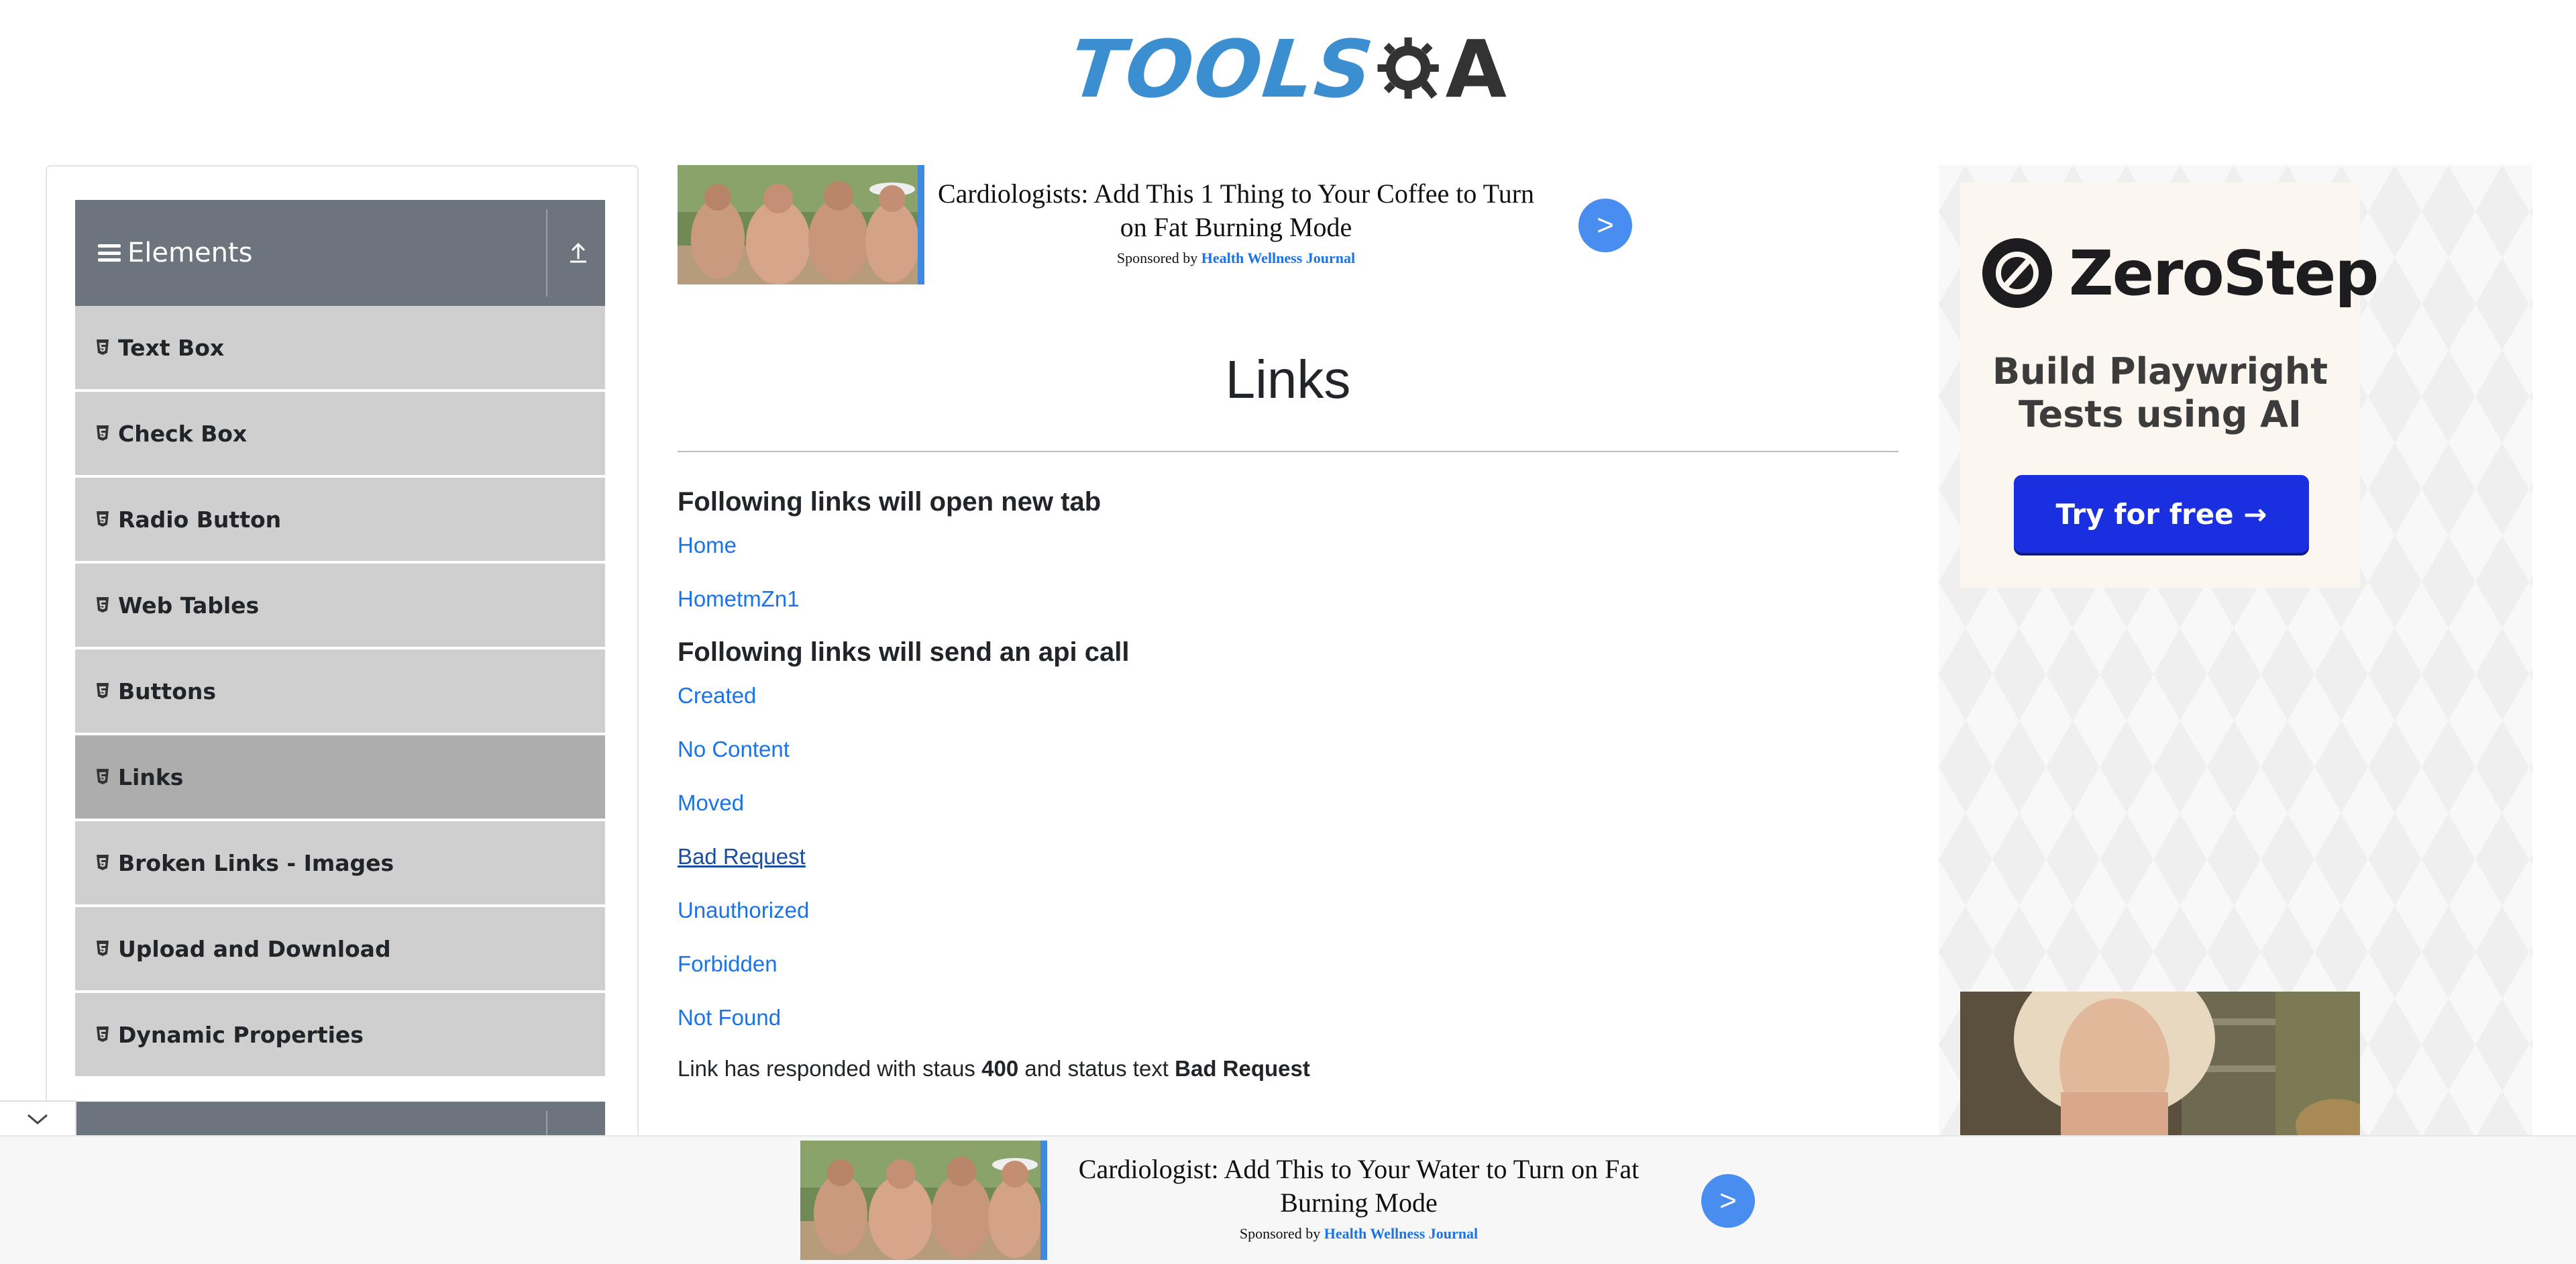 The width and height of the screenshot is (2576, 1264). I want to click on sidebar-item-broken-links-images: Broken Links - Images, so click(340, 863).